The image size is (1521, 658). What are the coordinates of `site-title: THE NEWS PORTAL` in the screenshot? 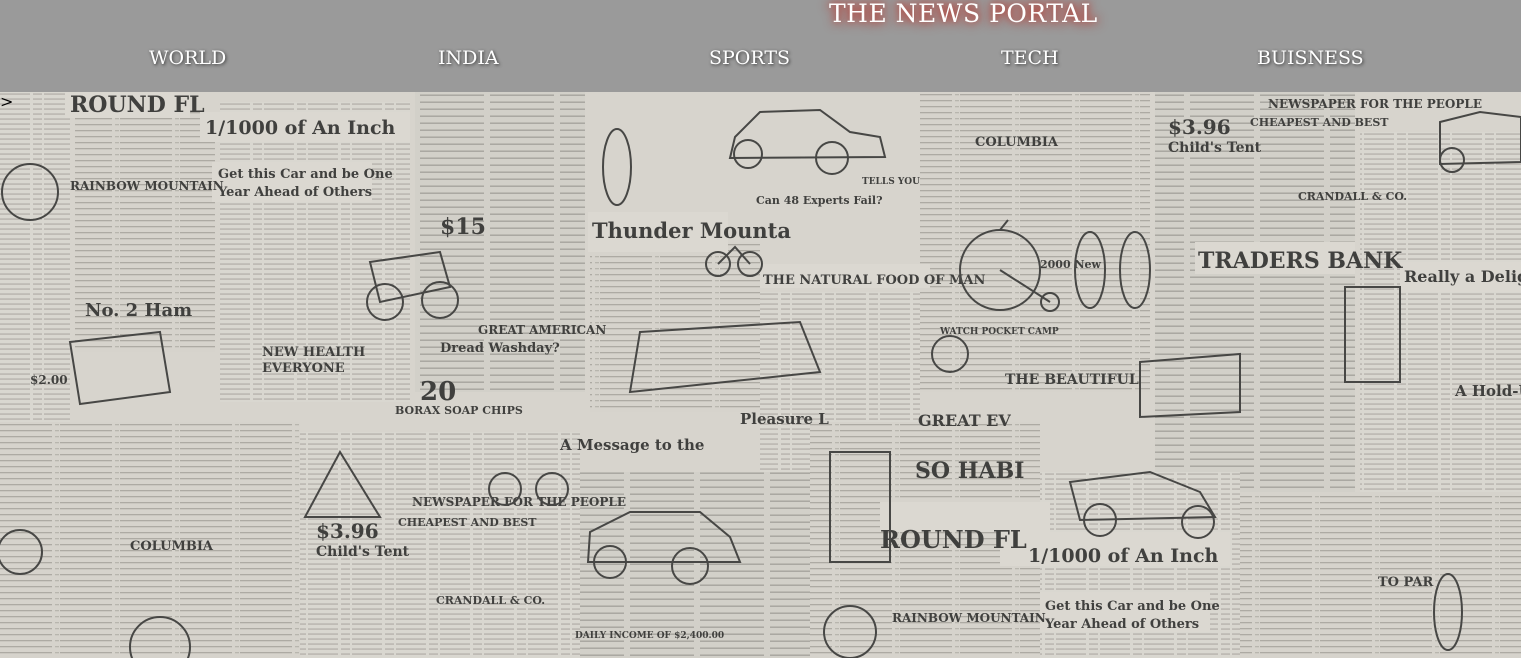 It's located at (963, 14).